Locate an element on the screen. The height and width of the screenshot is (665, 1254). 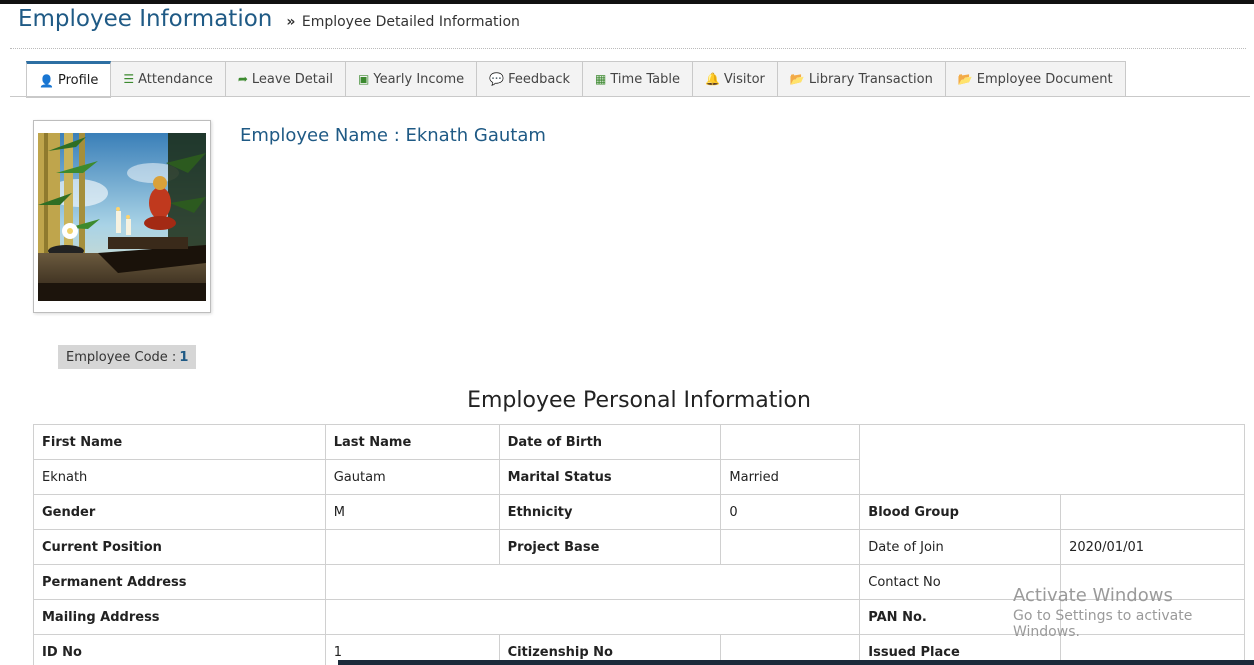
mailing-address-label: Mailing Address is located at coordinates (179, 617).